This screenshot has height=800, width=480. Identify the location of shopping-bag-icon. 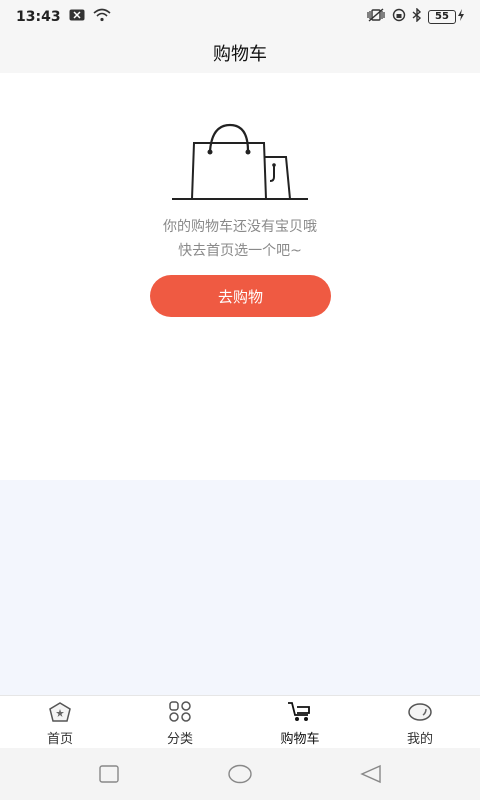
(240, 165).